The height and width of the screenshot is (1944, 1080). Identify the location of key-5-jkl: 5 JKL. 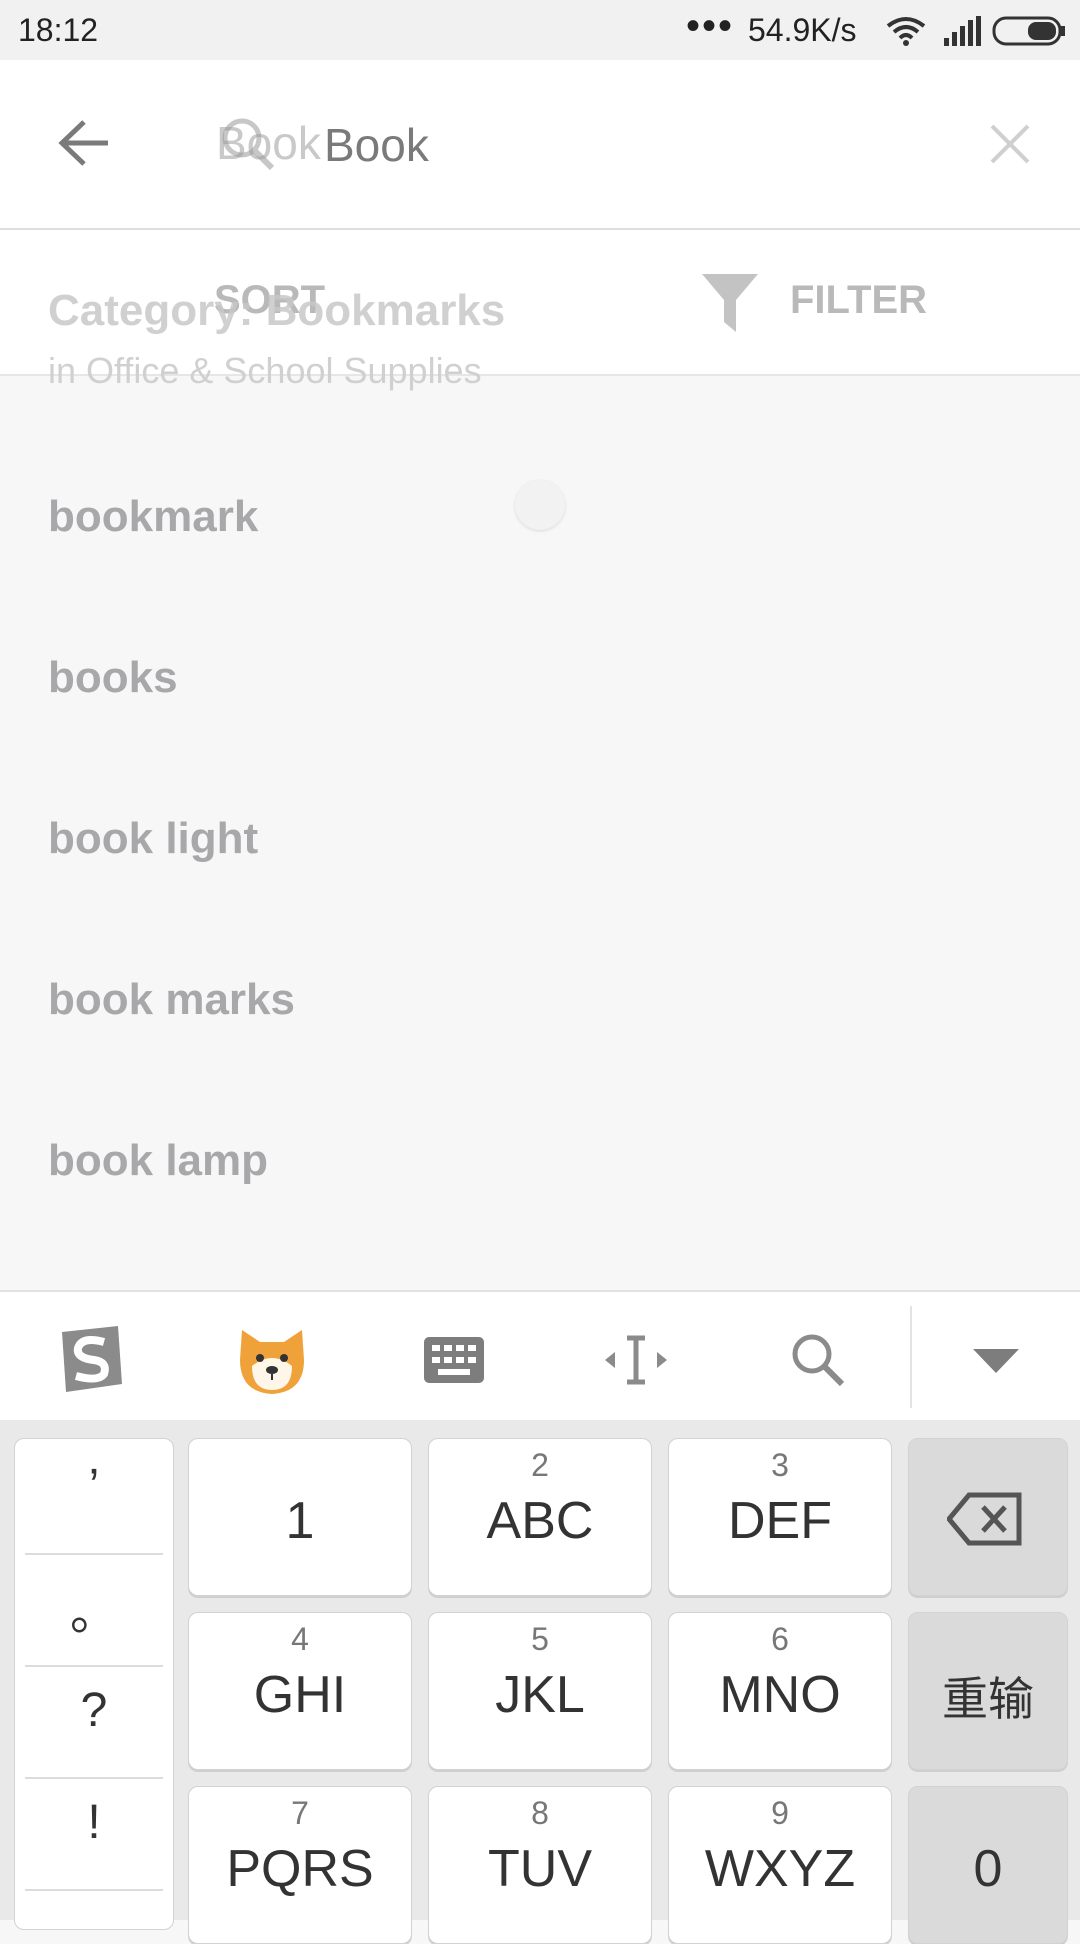
(540, 1691).